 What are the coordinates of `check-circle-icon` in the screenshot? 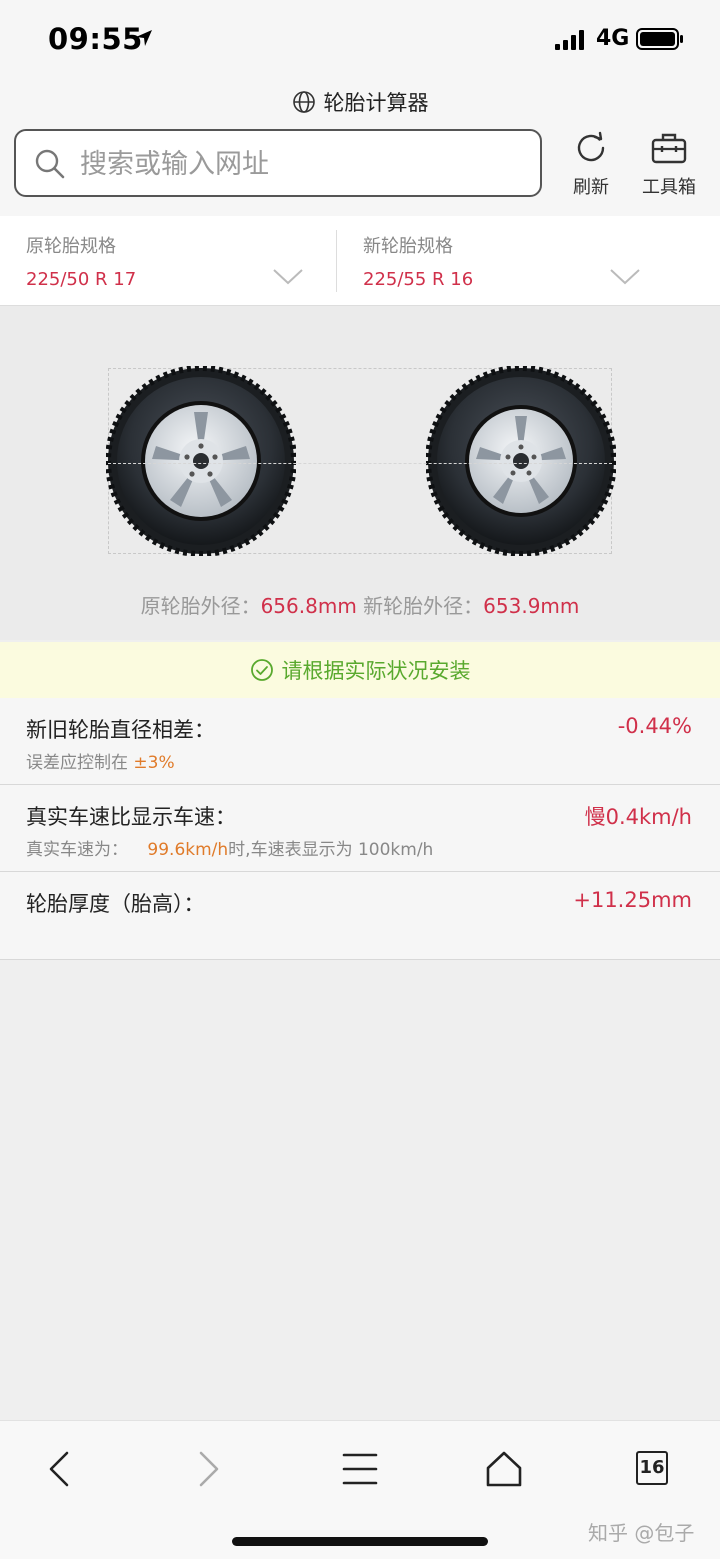 It's located at (261, 670).